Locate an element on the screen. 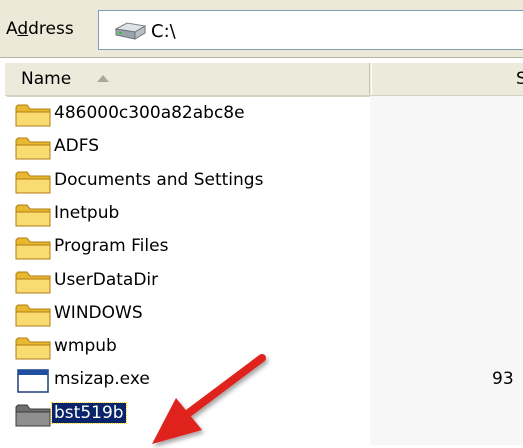  column-header-name: Name is located at coordinates (187, 79).